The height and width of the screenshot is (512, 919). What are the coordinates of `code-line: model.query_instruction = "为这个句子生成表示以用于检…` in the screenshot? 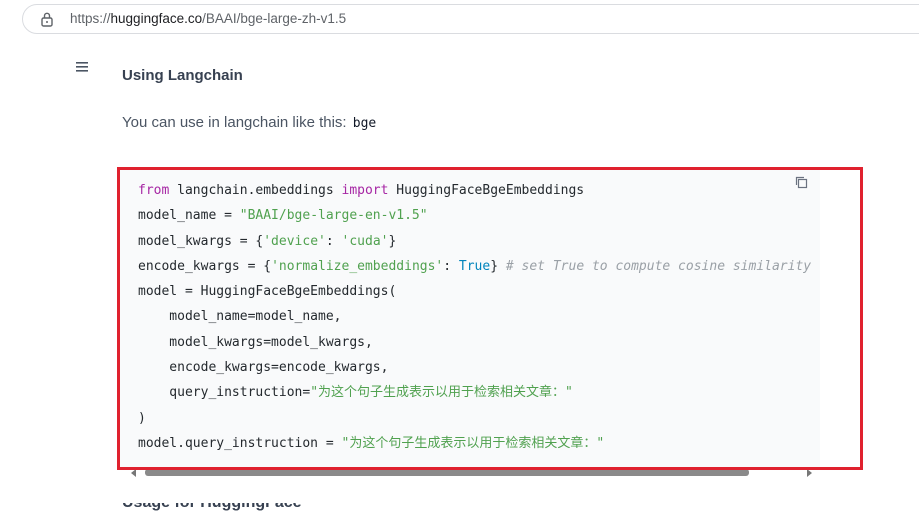 It's located at (474, 443).